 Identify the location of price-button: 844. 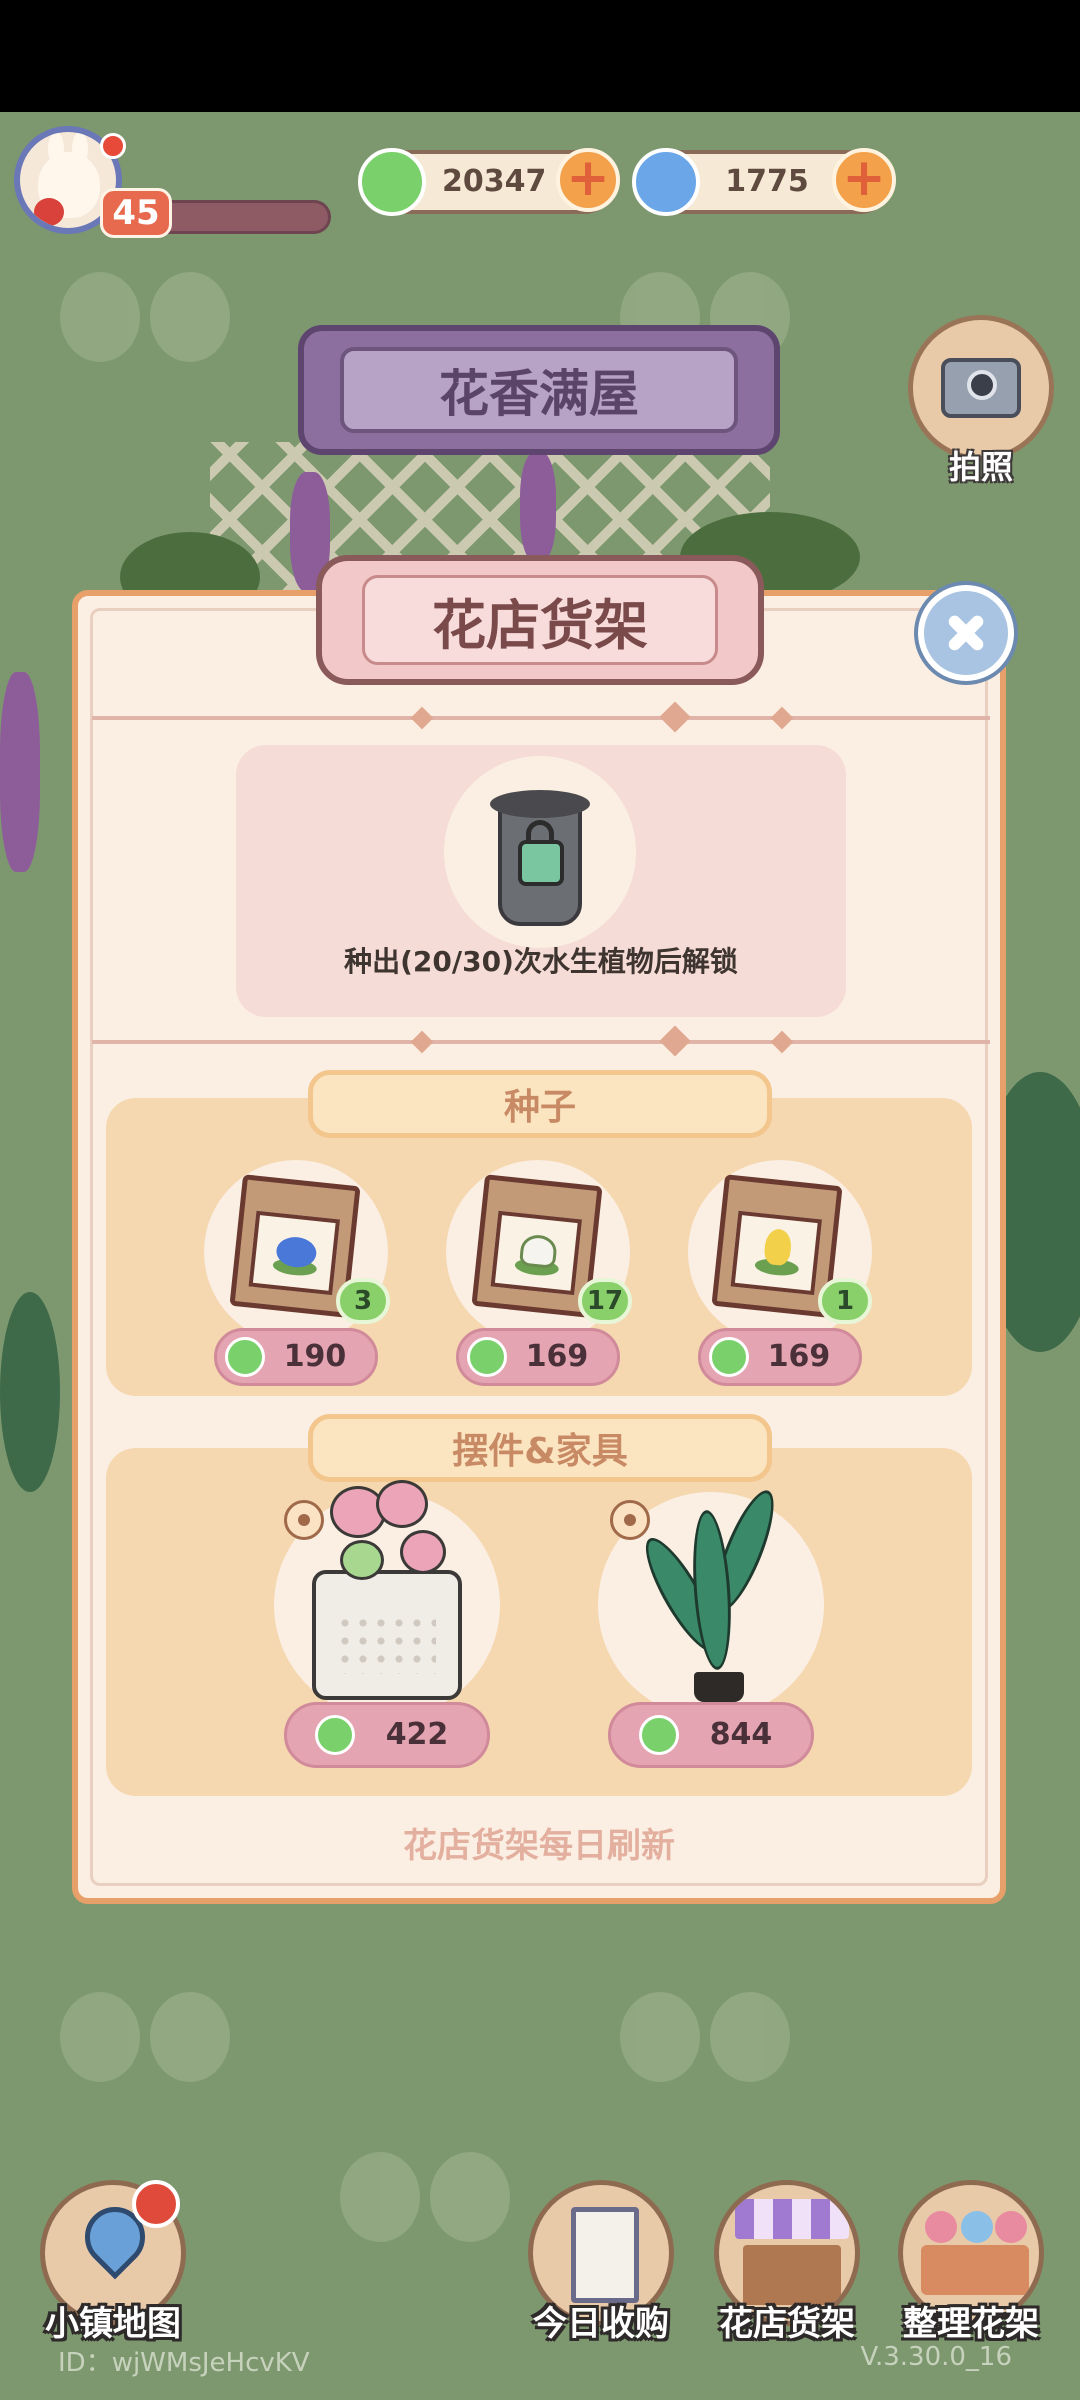
(711, 1735).